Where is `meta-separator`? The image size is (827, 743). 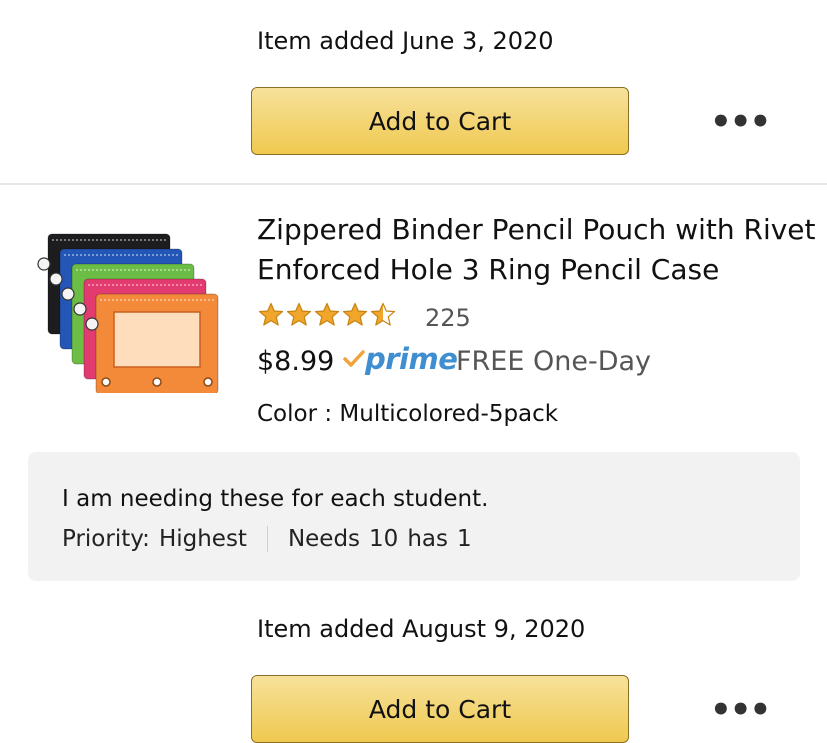
meta-separator is located at coordinates (267, 539).